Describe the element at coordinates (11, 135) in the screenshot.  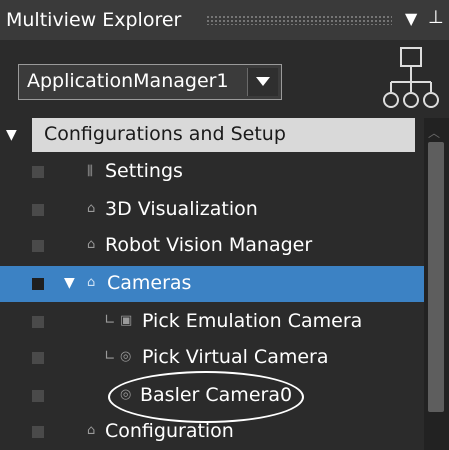
I see `collapse-arrow-icon: ▼` at that location.